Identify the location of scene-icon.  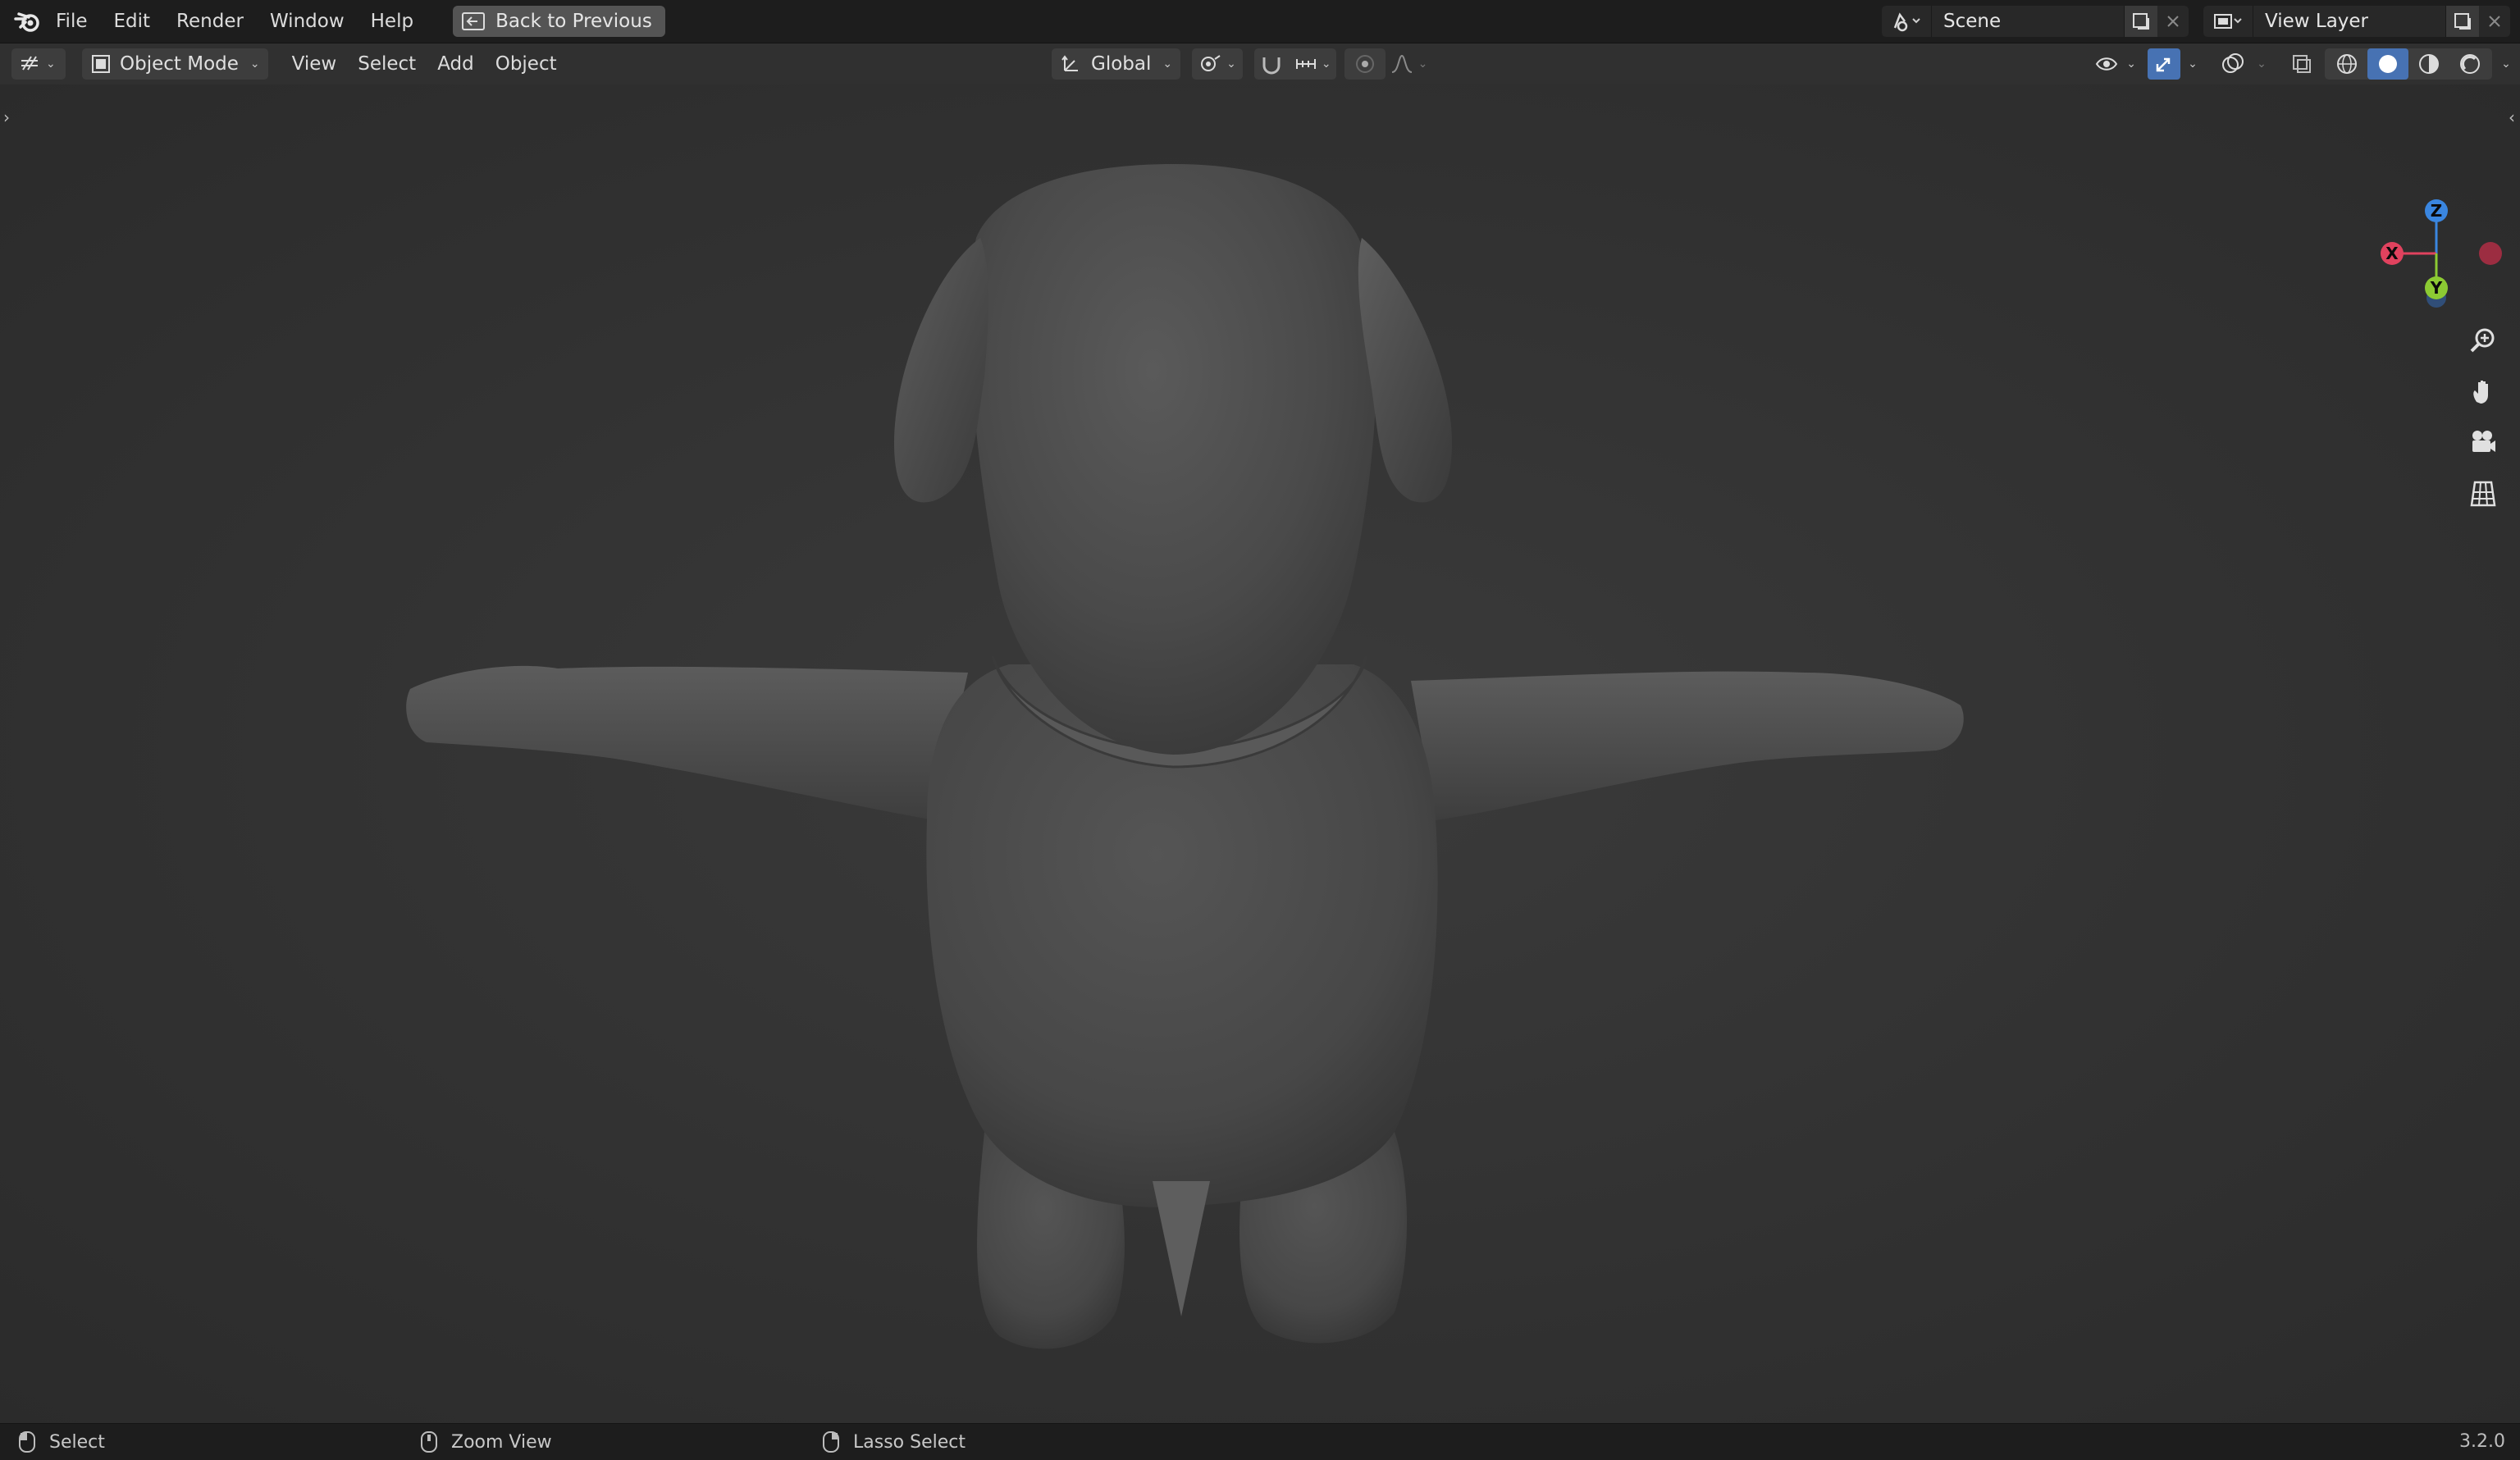
(1907, 21).